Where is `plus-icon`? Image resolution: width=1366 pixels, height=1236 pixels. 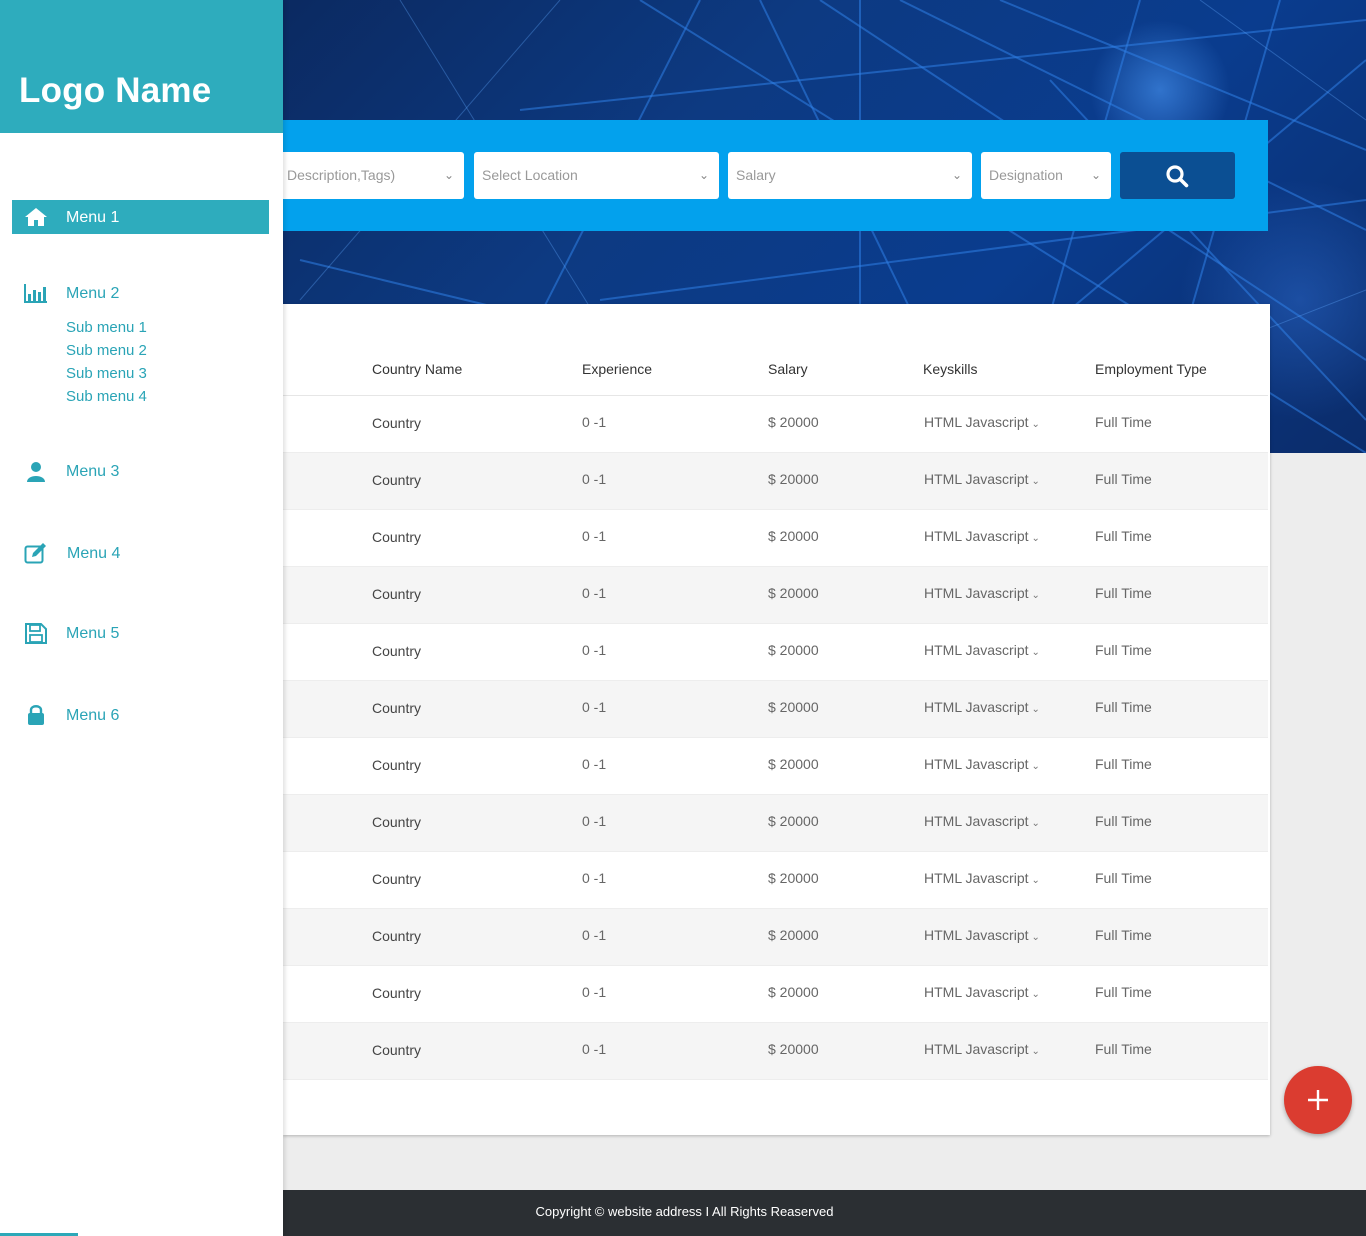 plus-icon is located at coordinates (1318, 1100).